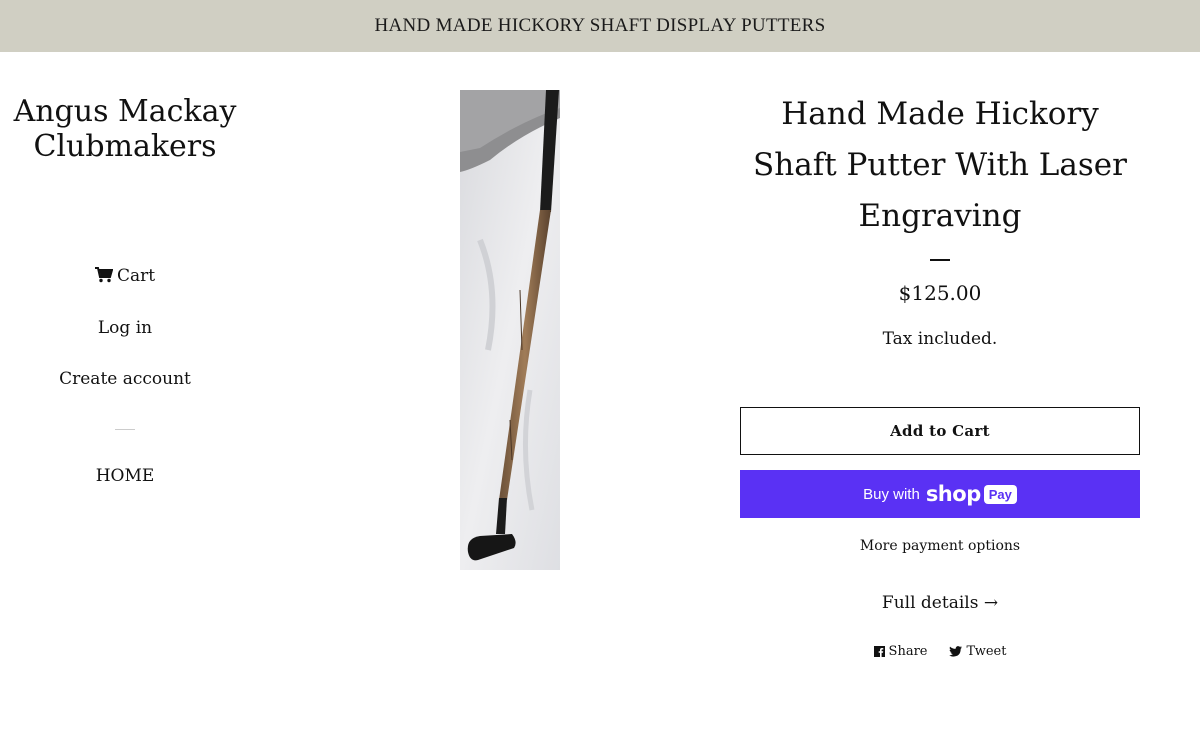  What do you see at coordinates (940, 603) in the screenshot?
I see `full-details-link: Full details →` at bounding box center [940, 603].